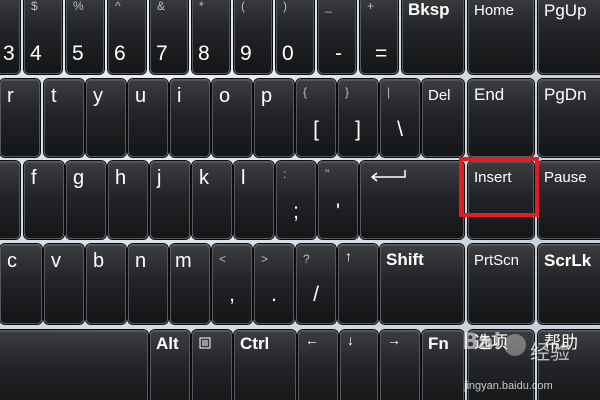 The image size is (600, 400). What do you see at coordinates (232, 118) in the screenshot?
I see `key-o: o` at bounding box center [232, 118].